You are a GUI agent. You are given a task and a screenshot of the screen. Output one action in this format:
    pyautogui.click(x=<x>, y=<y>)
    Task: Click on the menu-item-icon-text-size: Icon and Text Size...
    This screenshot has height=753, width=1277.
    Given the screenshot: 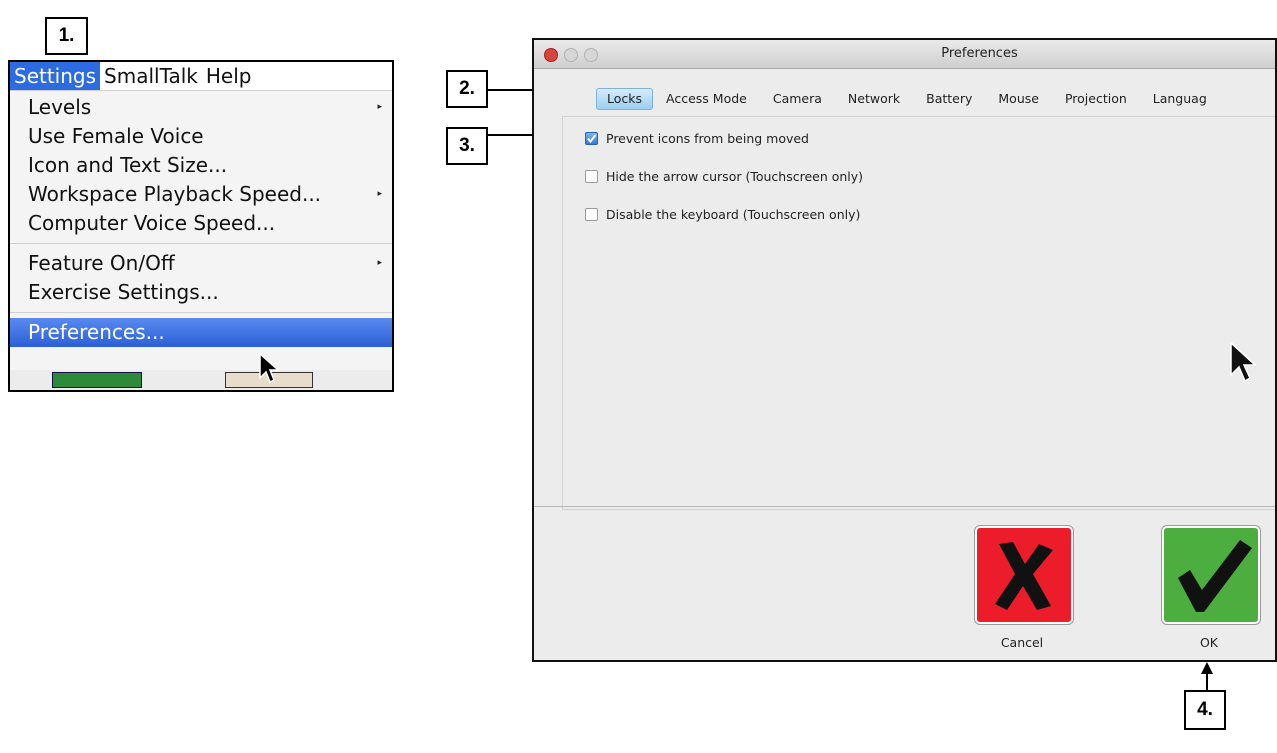 What is the action you would take?
    pyautogui.click(x=201, y=165)
    